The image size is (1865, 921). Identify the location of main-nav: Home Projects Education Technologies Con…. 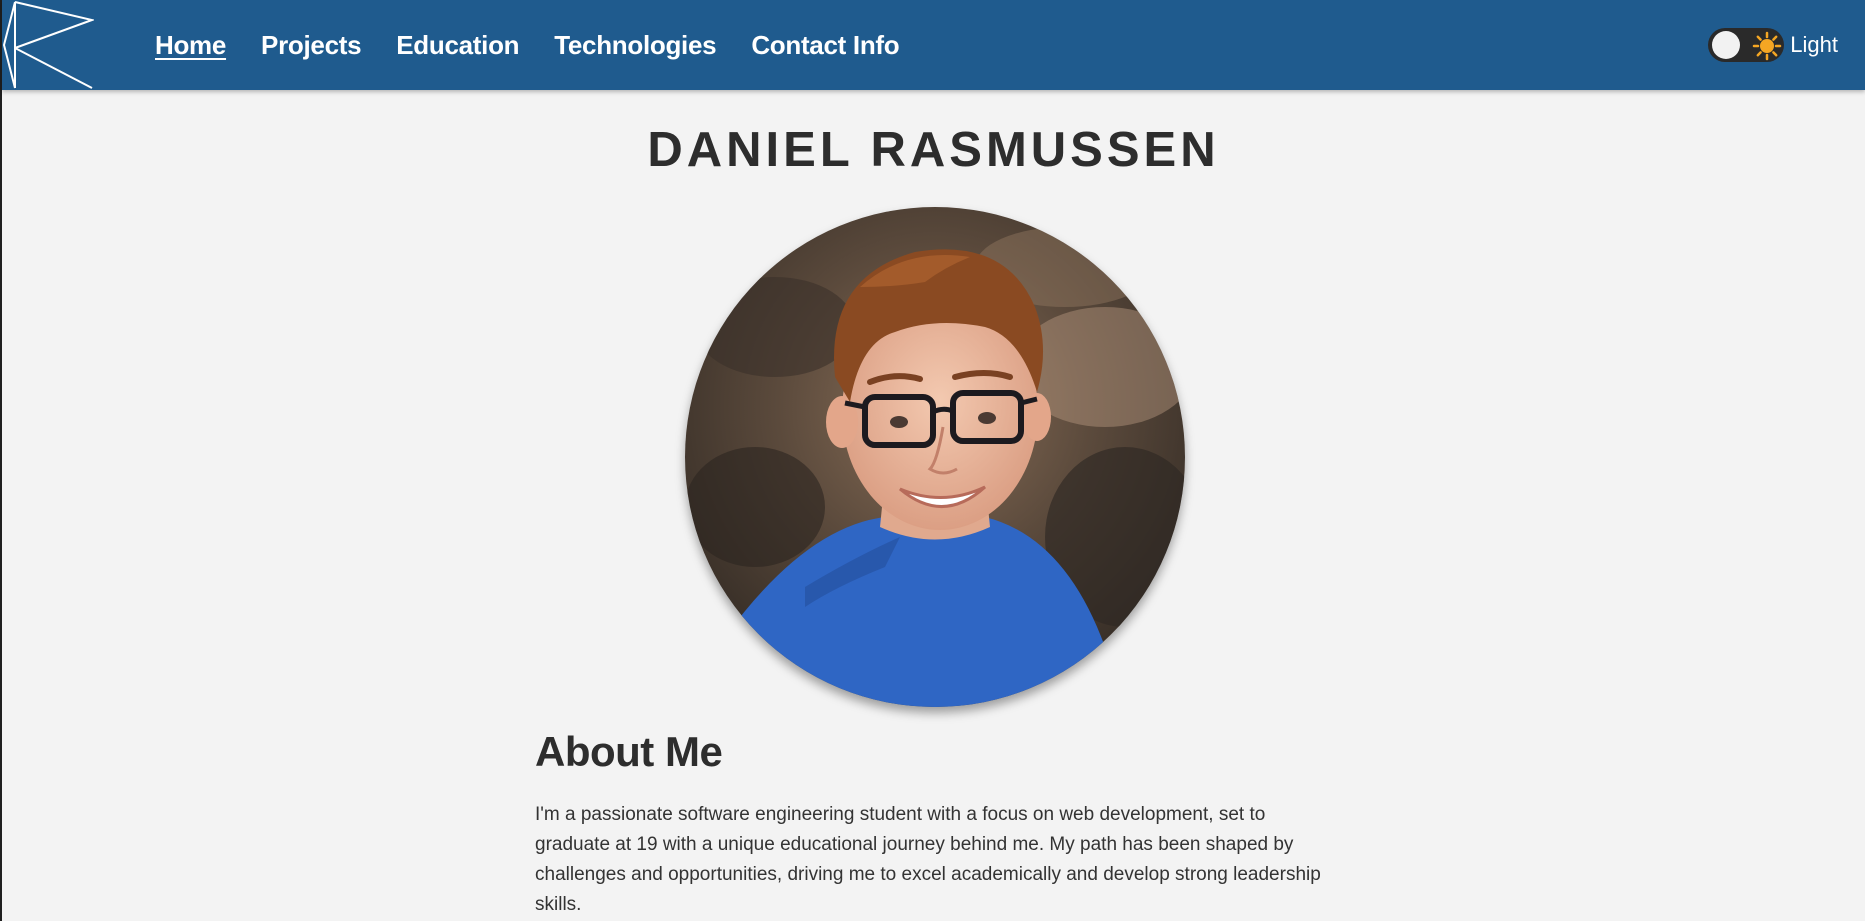
(527, 45).